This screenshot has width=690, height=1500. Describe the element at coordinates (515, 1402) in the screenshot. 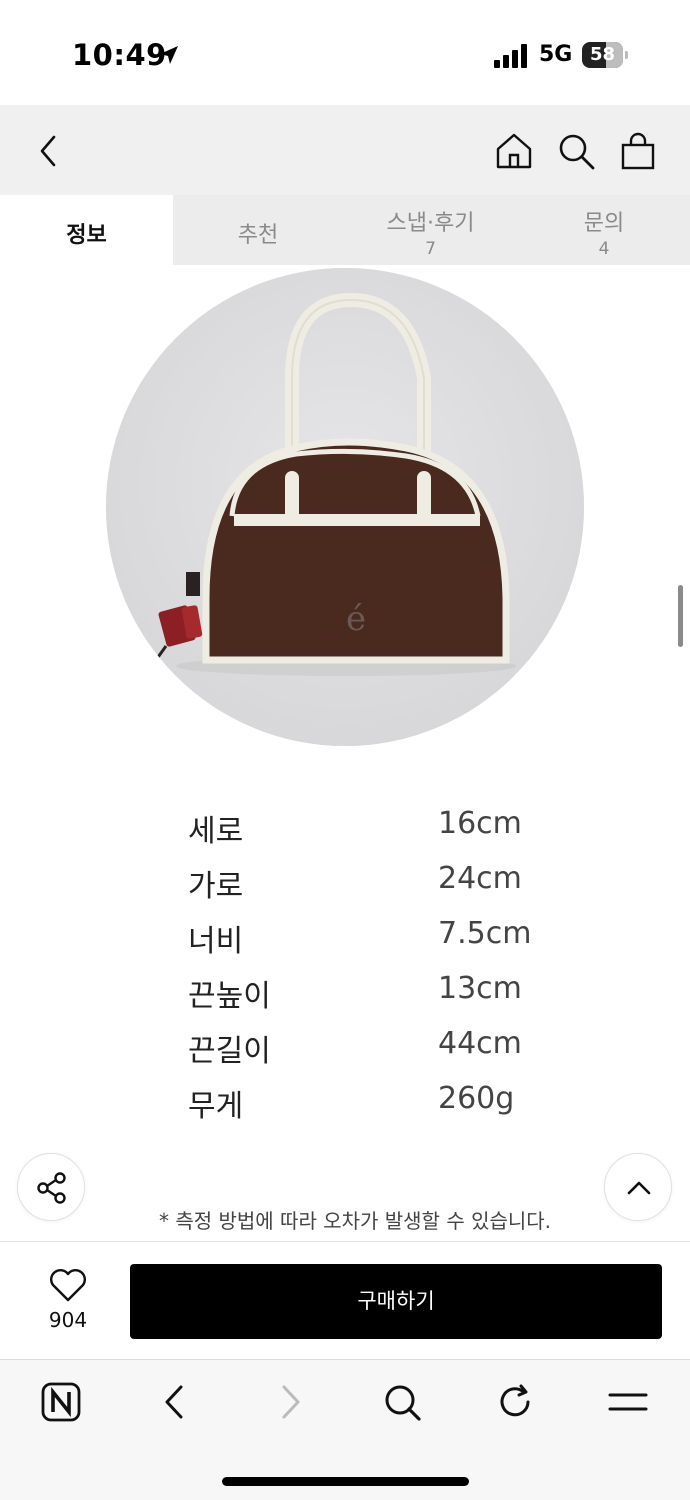

I see `refresh-icon` at that location.